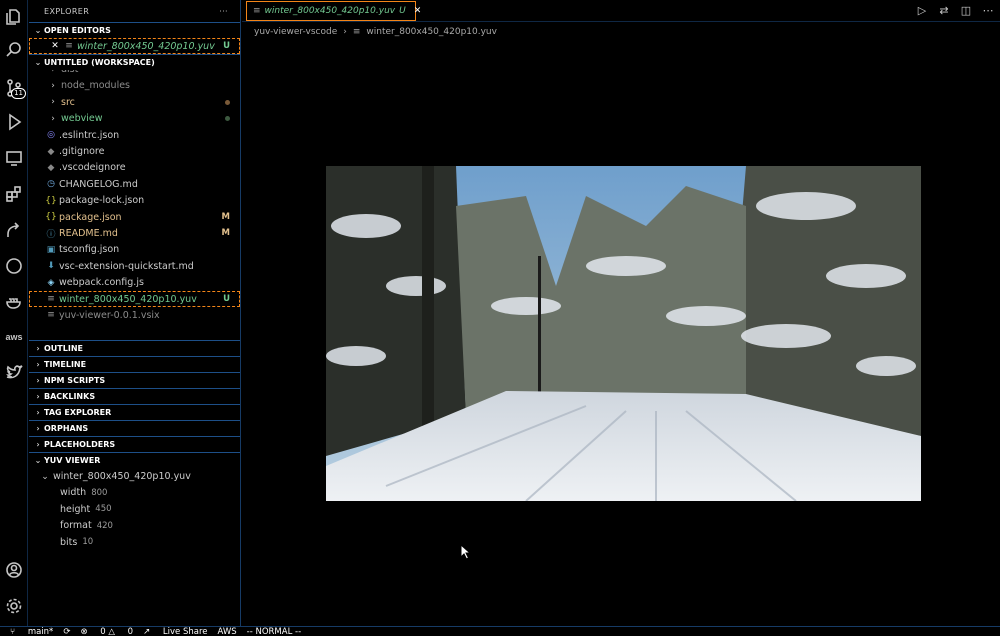 The width and height of the screenshot is (1000, 636). What do you see at coordinates (134, 135) in the screenshot?
I see `tree-item-eslintrc: ◎ .eslintrc.json` at bounding box center [134, 135].